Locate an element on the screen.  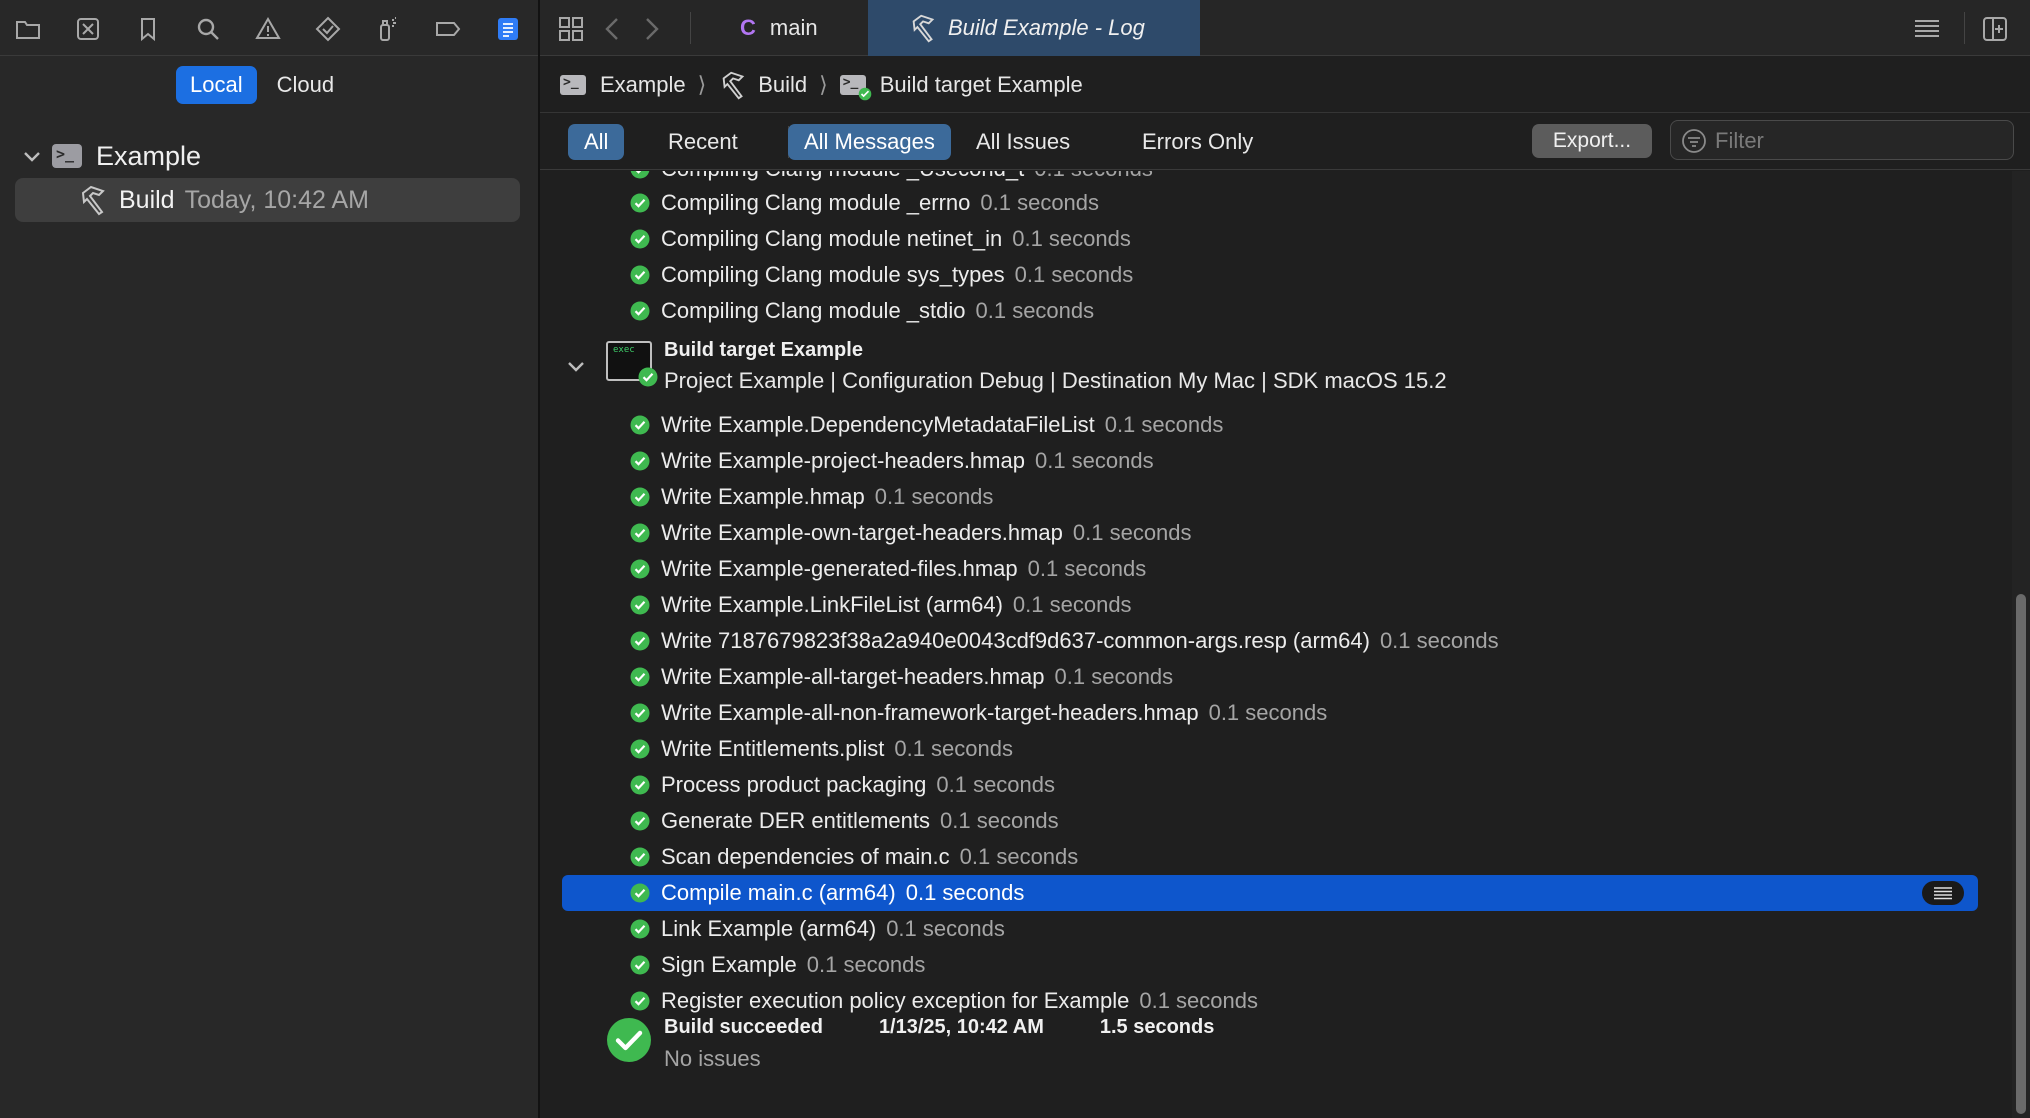
breakpoint-tag-icon is located at coordinates (448, 29).